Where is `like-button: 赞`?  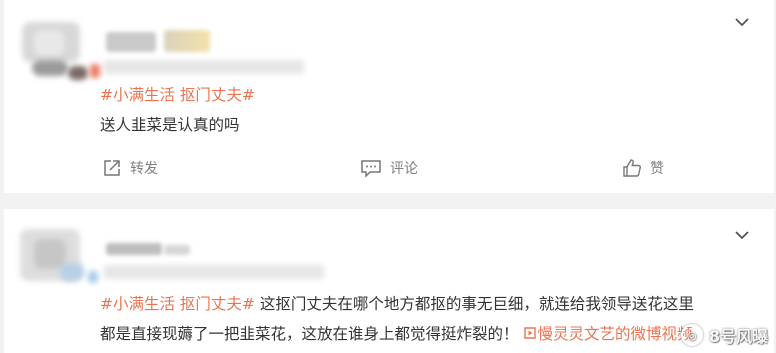 like-button: 赞 is located at coordinates (643, 168).